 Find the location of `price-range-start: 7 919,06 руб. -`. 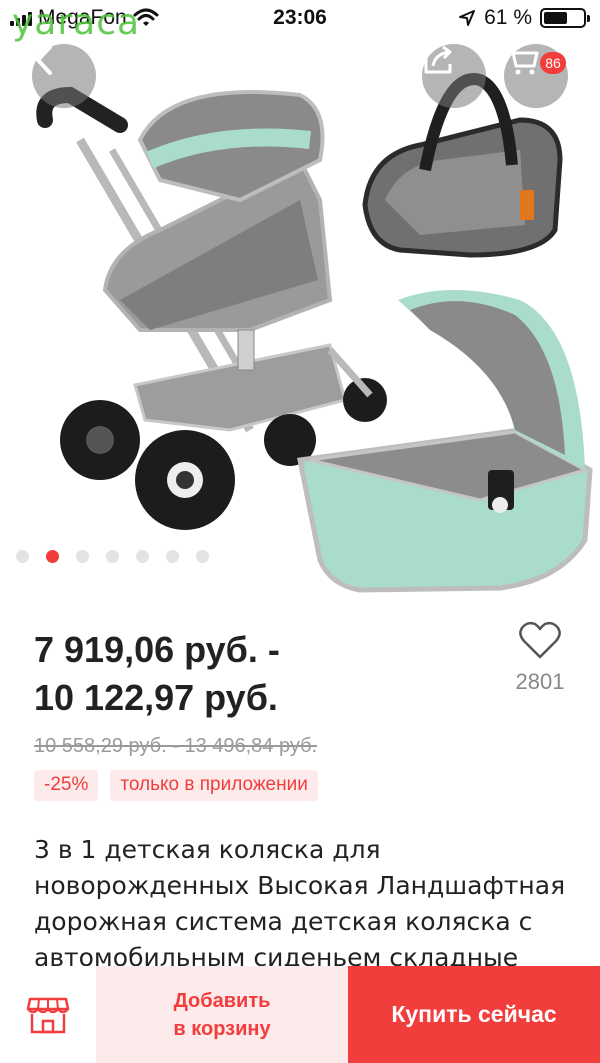

price-range-start: 7 919,06 руб. - is located at coordinates (157, 649).